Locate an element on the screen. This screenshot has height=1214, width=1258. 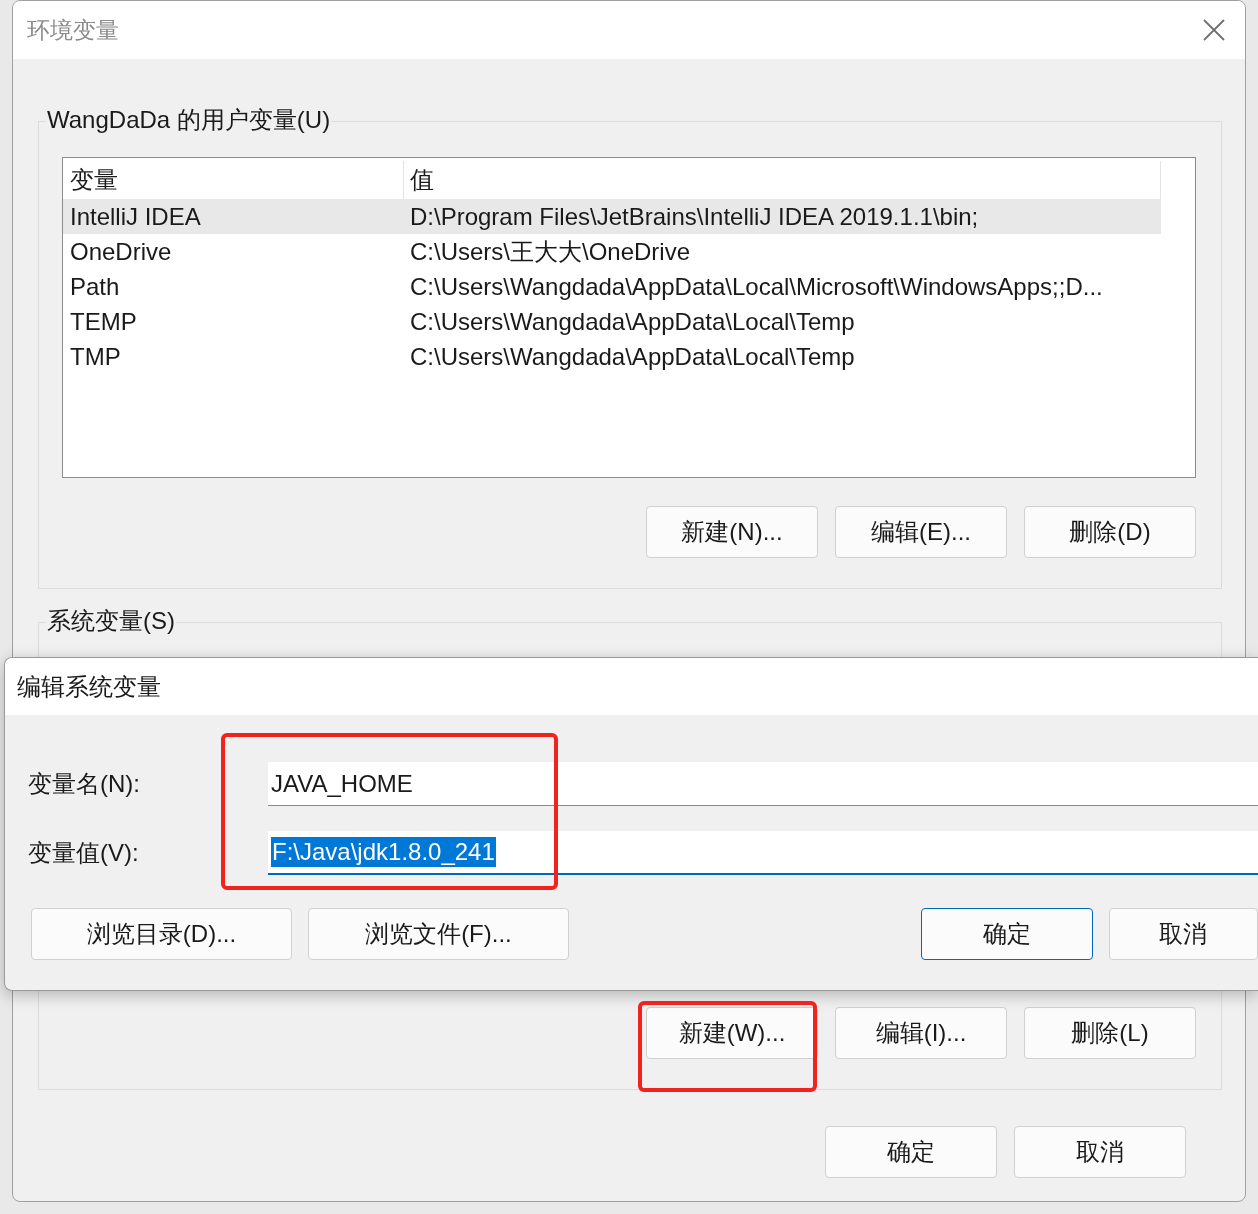
table-row: OneDrive C:\Users\王大大\OneDrive is located at coordinates (612, 251).